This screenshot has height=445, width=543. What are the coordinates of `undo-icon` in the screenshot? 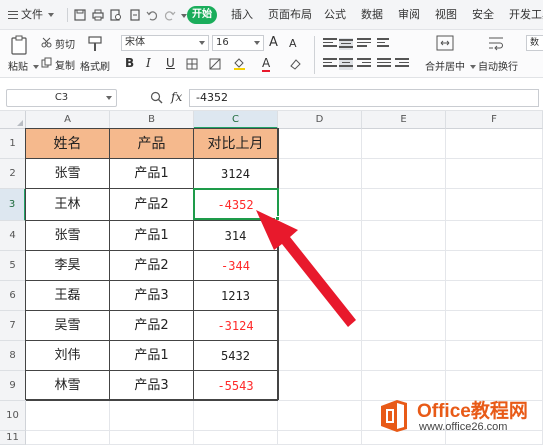 It's located at (152, 15).